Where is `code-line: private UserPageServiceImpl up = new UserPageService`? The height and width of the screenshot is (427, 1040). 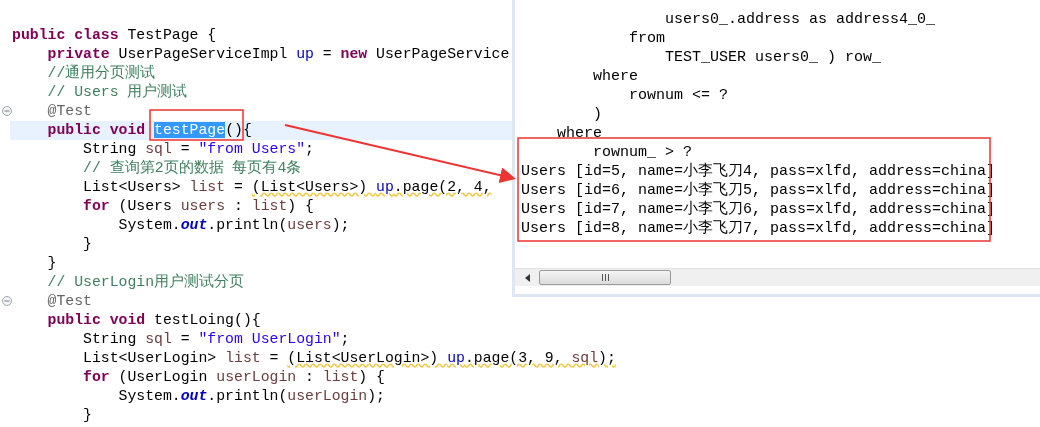
code-line: private UserPageServiceImpl up = new UserPageService is located at coordinates (278, 54).